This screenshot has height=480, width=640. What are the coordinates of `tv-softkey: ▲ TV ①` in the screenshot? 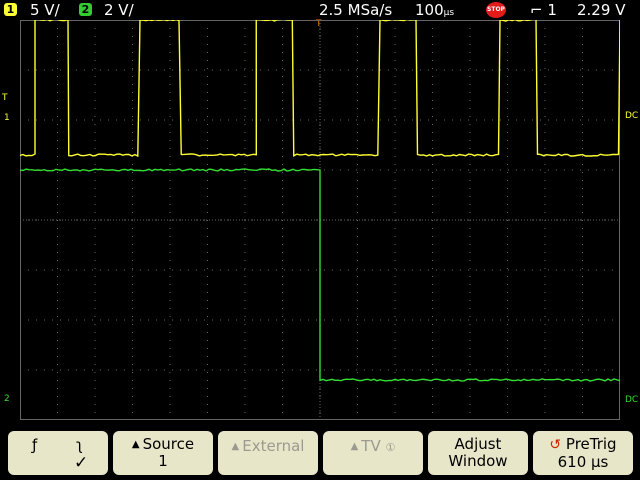 It's located at (373, 453).